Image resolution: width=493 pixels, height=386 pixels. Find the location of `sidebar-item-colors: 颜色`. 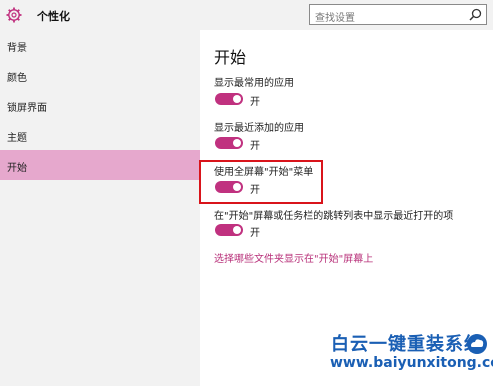

sidebar-item-colors: 颜色 is located at coordinates (100, 75).